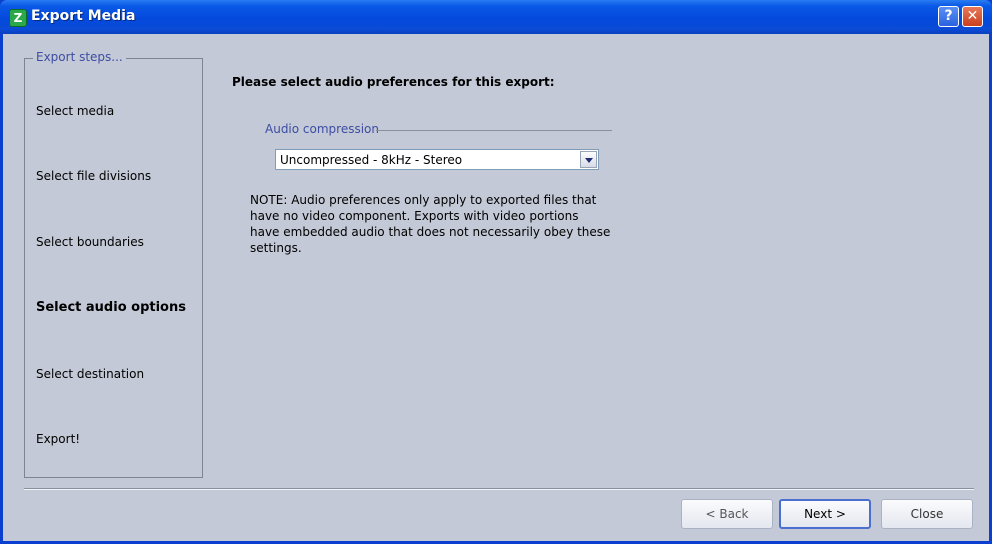 The height and width of the screenshot is (544, 992). What do you see at coordinates (94, 176) in the screenshot?
I see `step-select-file-divisions: Select file divisions` at bounding box center [94, 176].